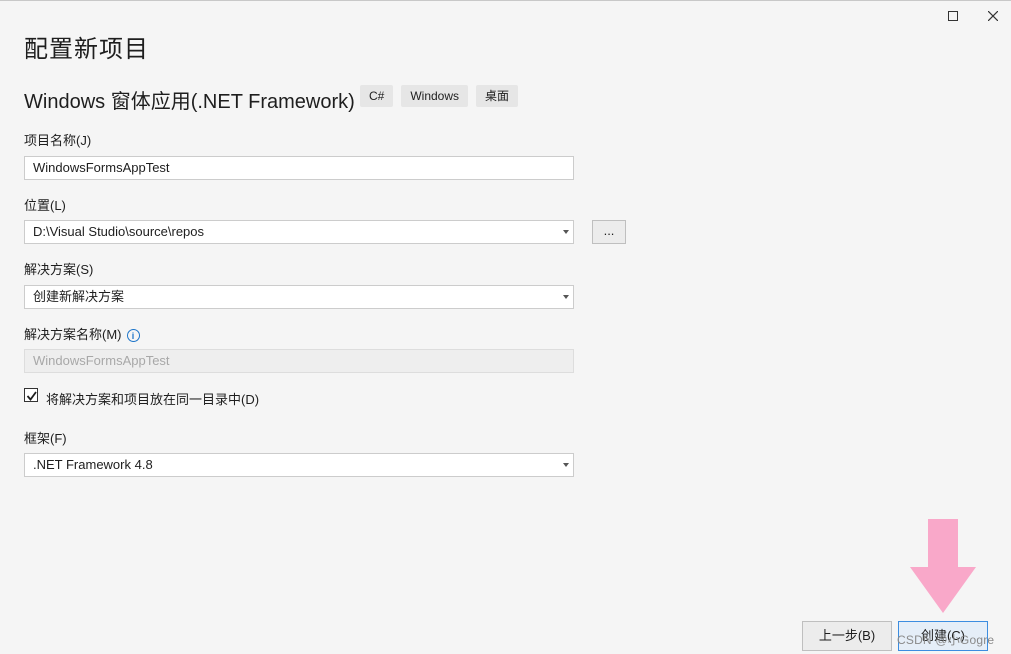 The image size is (1011, 654). What do you see at coordinates (946, 640) in the screenshot?
I see `watermark: CSDN @小Gogre` at bounding box center [946, 640].